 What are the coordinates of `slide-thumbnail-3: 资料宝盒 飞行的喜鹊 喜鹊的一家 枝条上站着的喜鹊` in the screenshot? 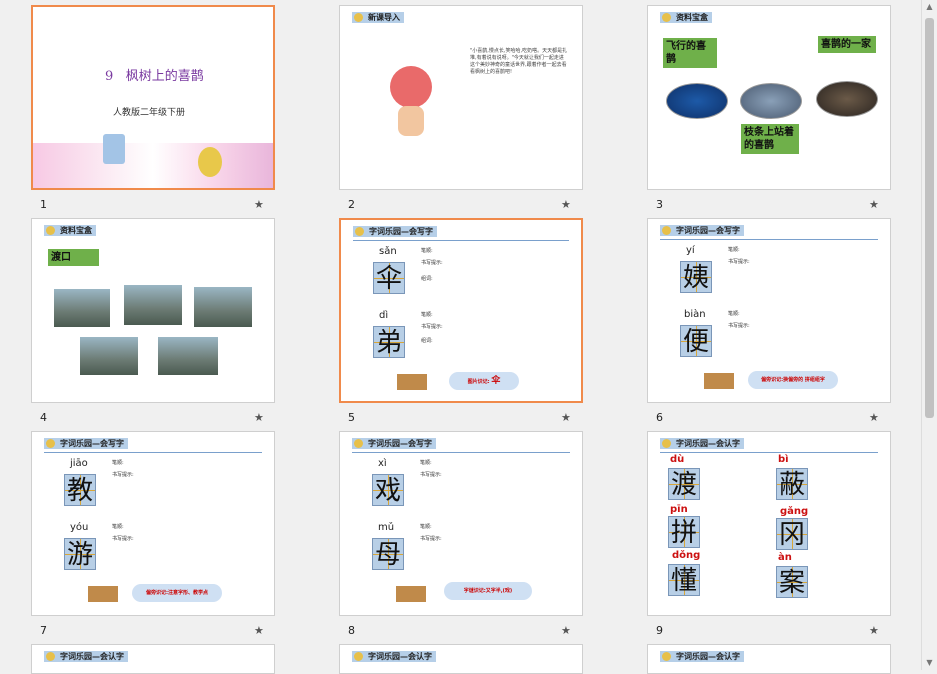 It's located at (769, 97).